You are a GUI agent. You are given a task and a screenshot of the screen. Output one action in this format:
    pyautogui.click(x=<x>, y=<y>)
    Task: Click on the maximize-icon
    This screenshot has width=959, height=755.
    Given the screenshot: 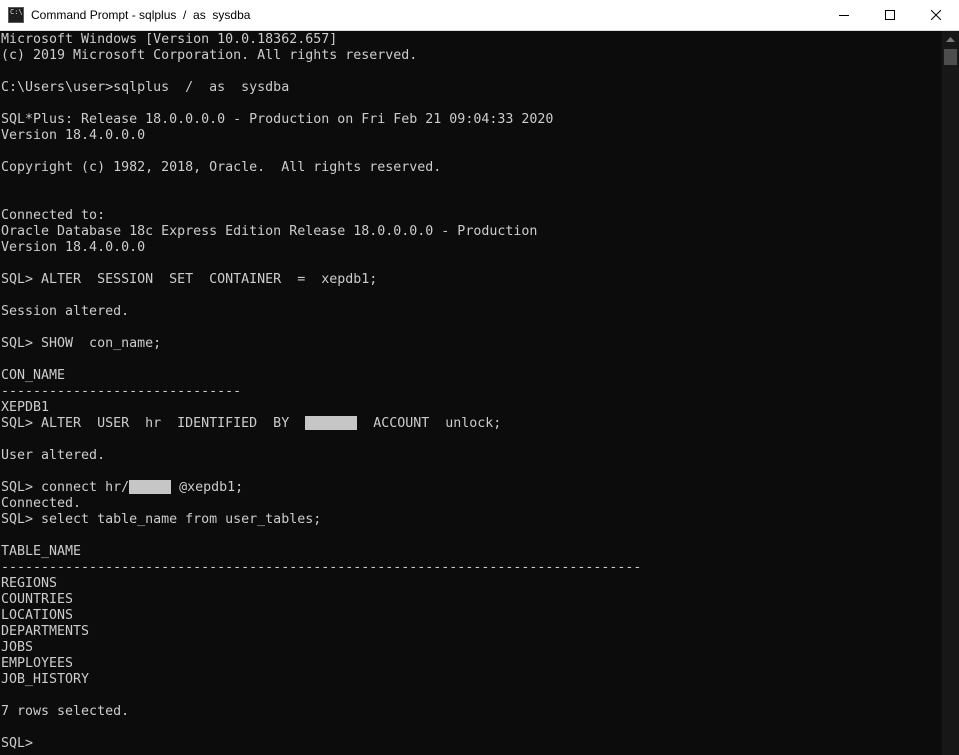 What is the action you would take?
    pyautogui.click(x=890, y=15)
    